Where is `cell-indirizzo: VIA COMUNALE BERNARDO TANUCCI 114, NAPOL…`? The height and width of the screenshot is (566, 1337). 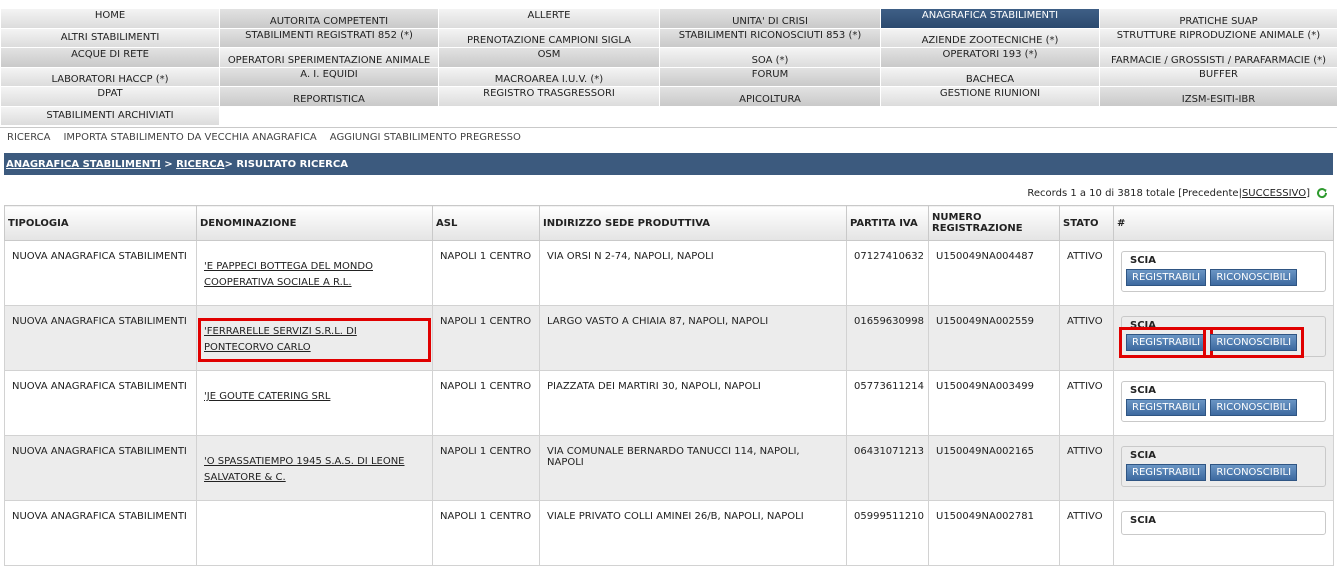 cell-indirizzo: VIA COMUNALE BERNARDO TANUCCI 114, NAPOL… is located at coordinates (693, 468).